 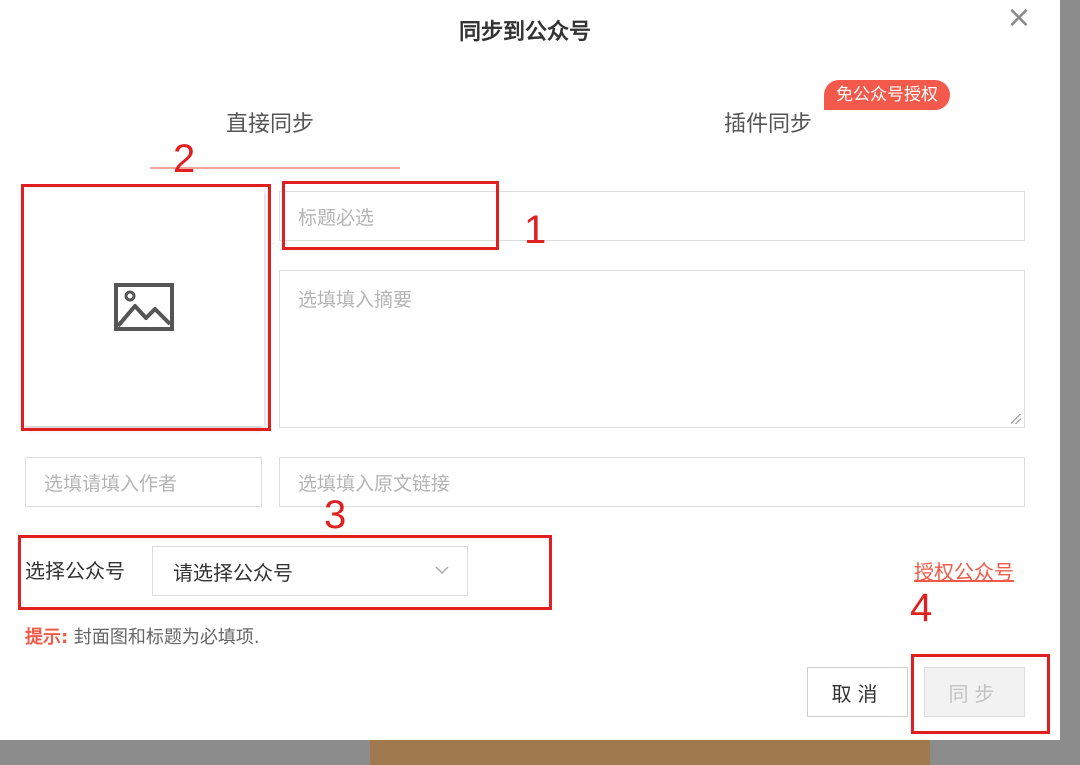 What do you see at coordinates (335, 515) in the screenshot?
I see `annotation-number-3: 3` at bounding box center [335, 515].